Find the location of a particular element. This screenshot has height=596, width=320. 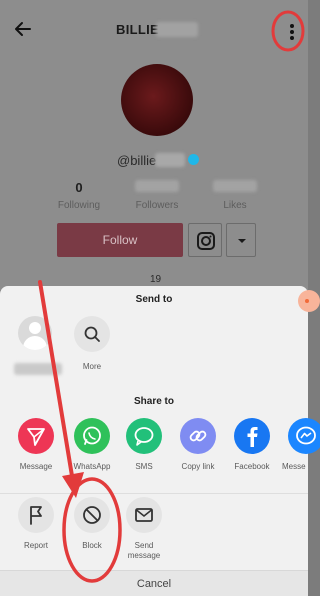

report-label: Report is located at coordinates (35, 545).